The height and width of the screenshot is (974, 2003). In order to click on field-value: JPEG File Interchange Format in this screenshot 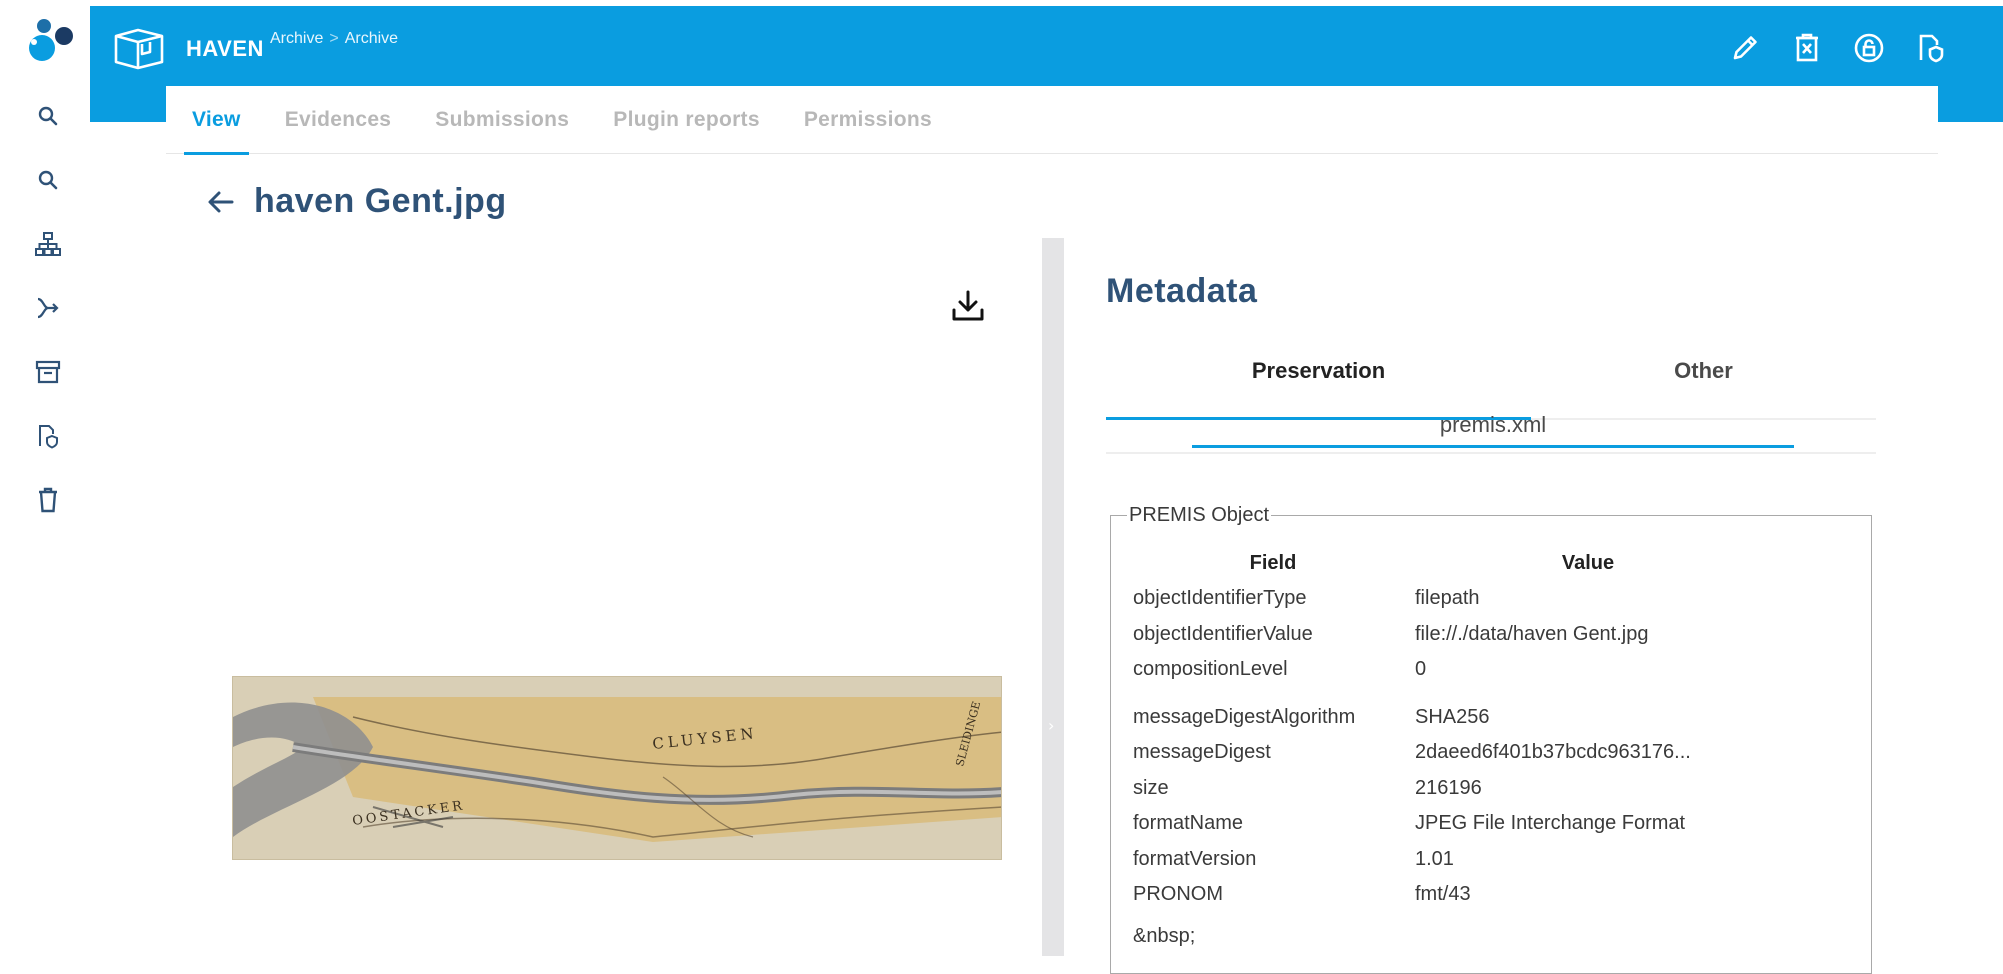, I will do `click(1550, 823)`.